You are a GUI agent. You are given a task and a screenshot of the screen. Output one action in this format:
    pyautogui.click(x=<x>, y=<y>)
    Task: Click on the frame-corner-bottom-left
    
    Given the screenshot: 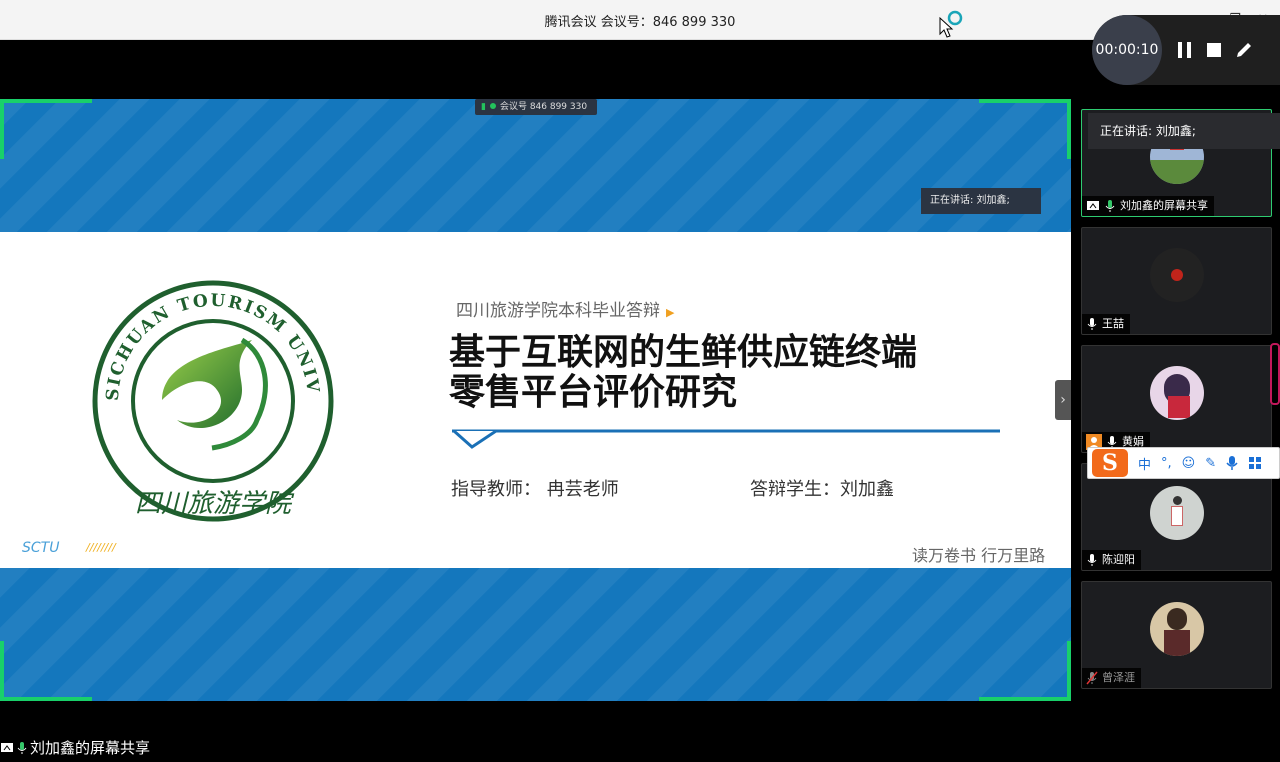 What is the action you would take?
    pyautogui.click(x=46, y=671)
    